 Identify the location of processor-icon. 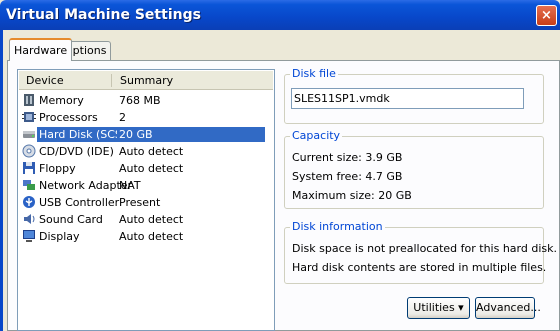
(29, 117).